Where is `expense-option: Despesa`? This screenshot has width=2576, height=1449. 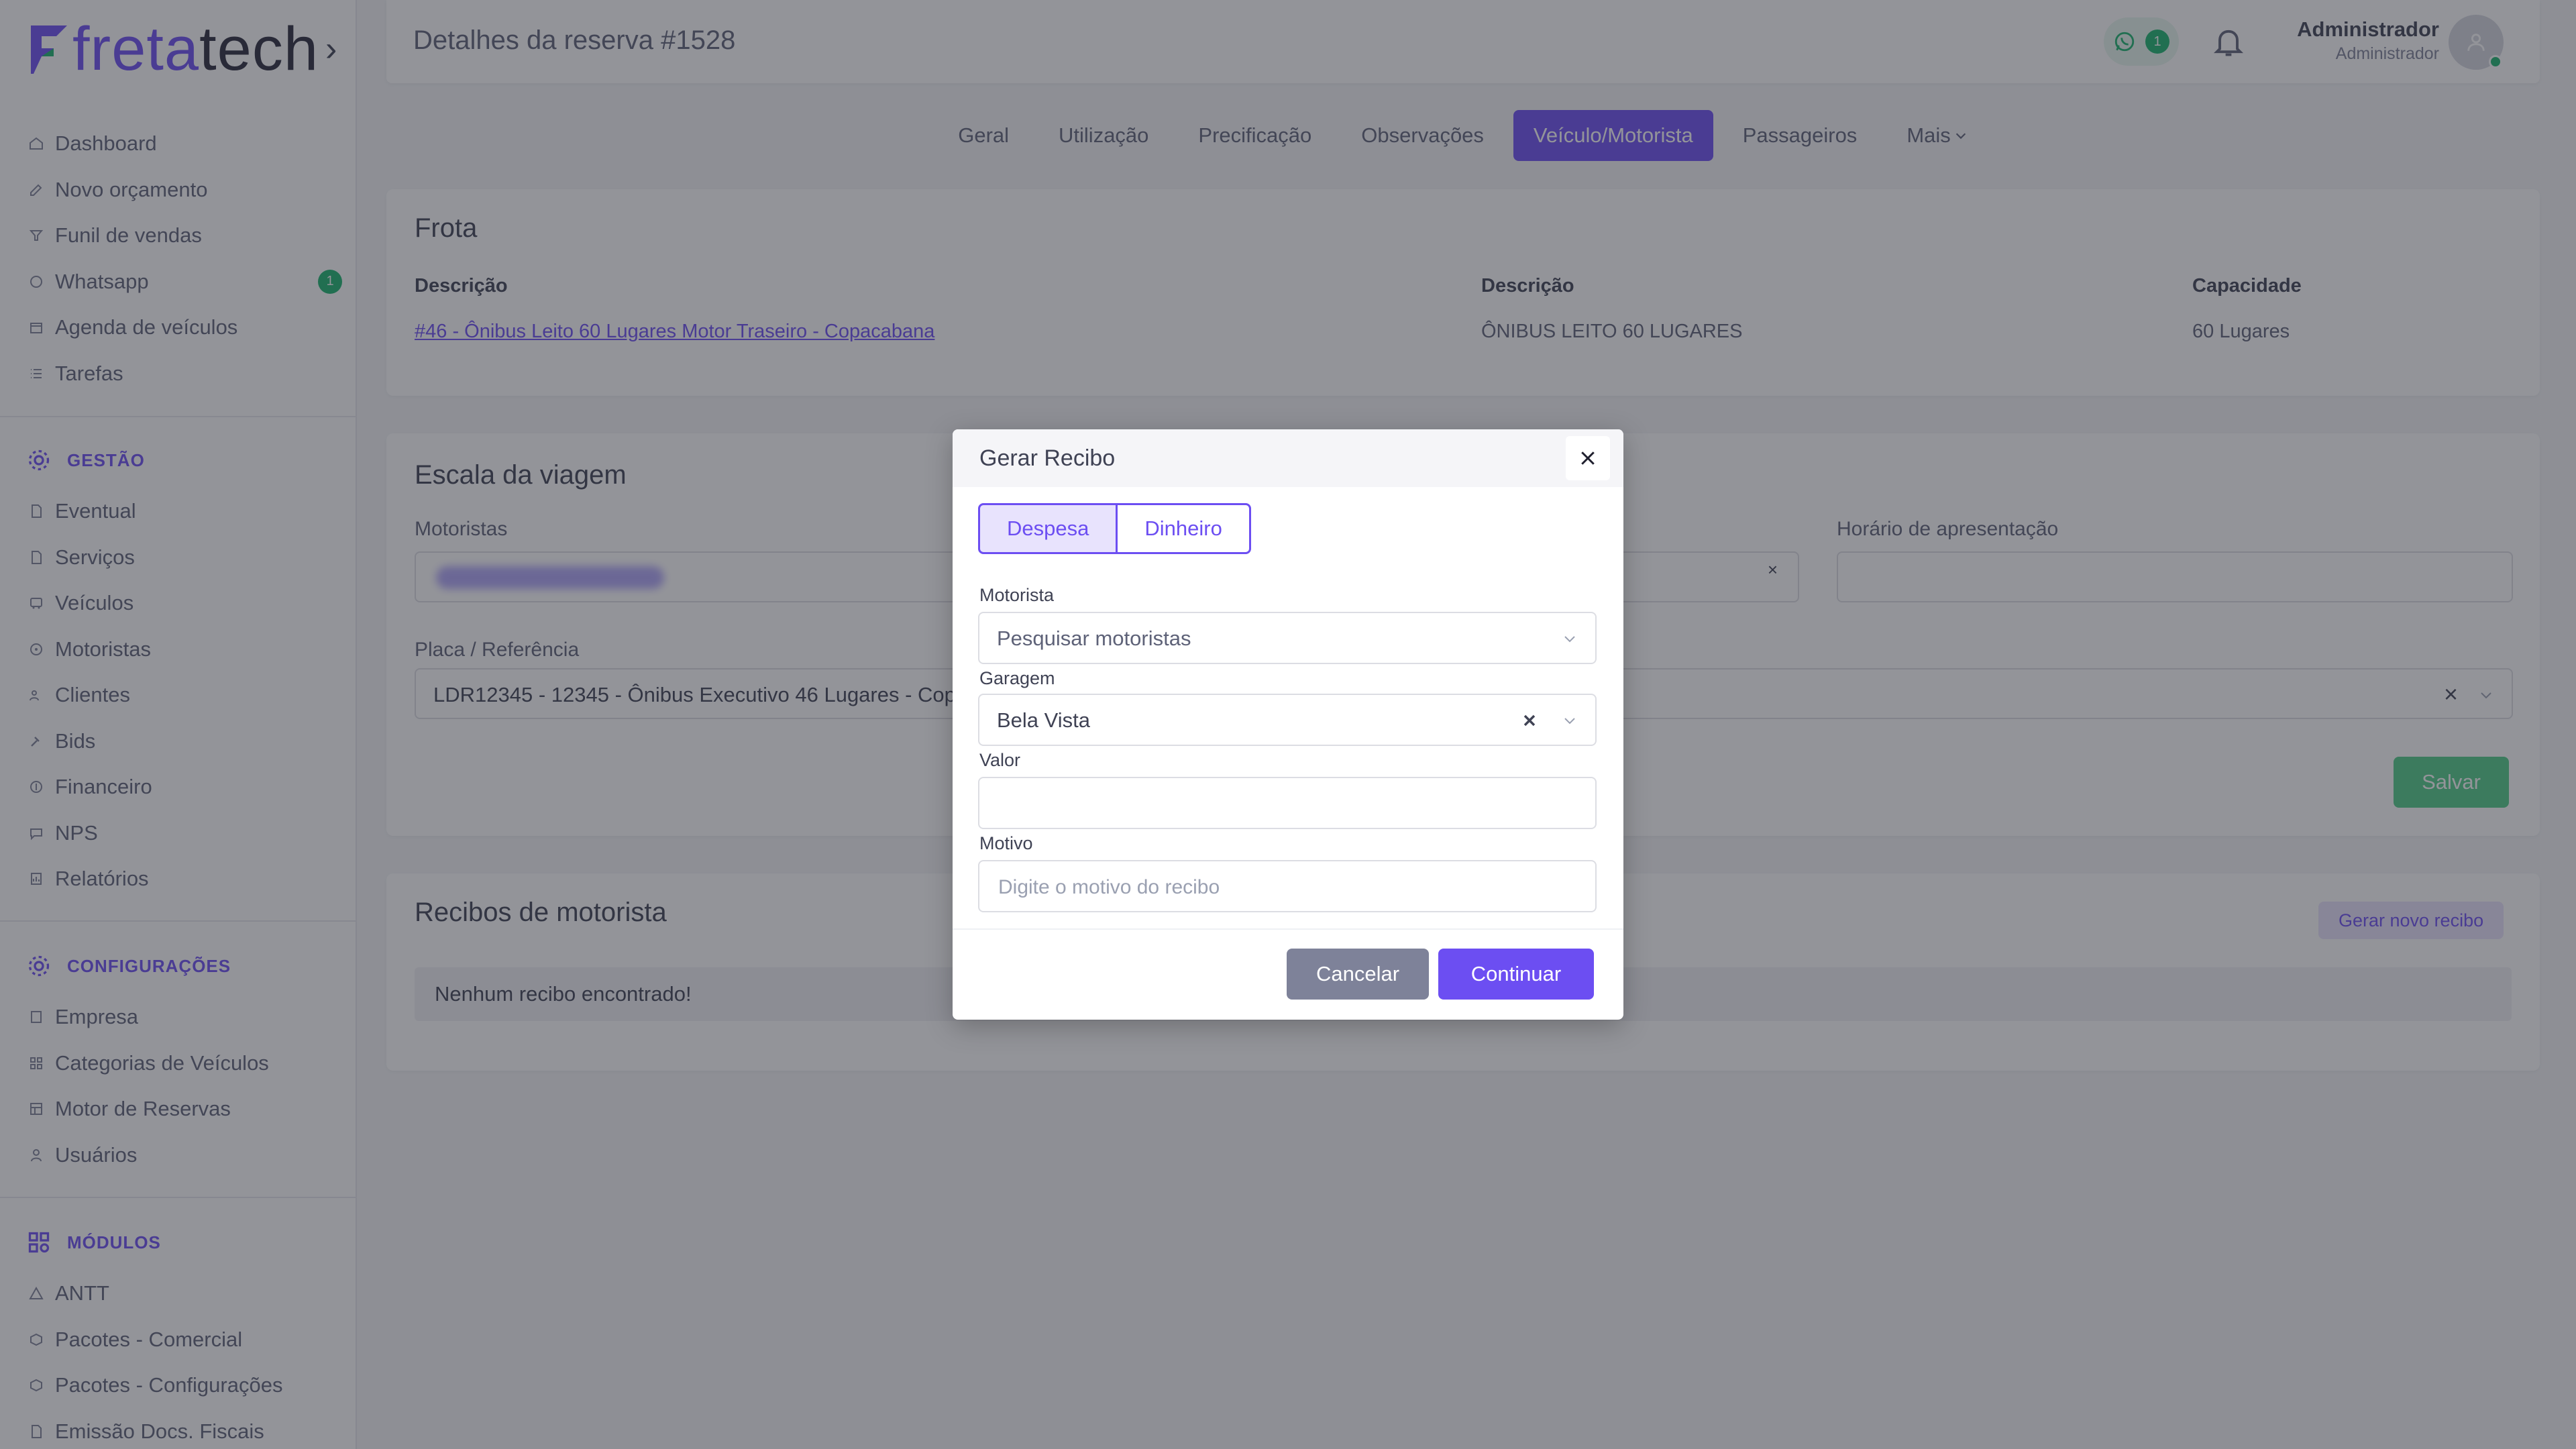
expense-option: Despesa is located at coordinates (1048, 528).